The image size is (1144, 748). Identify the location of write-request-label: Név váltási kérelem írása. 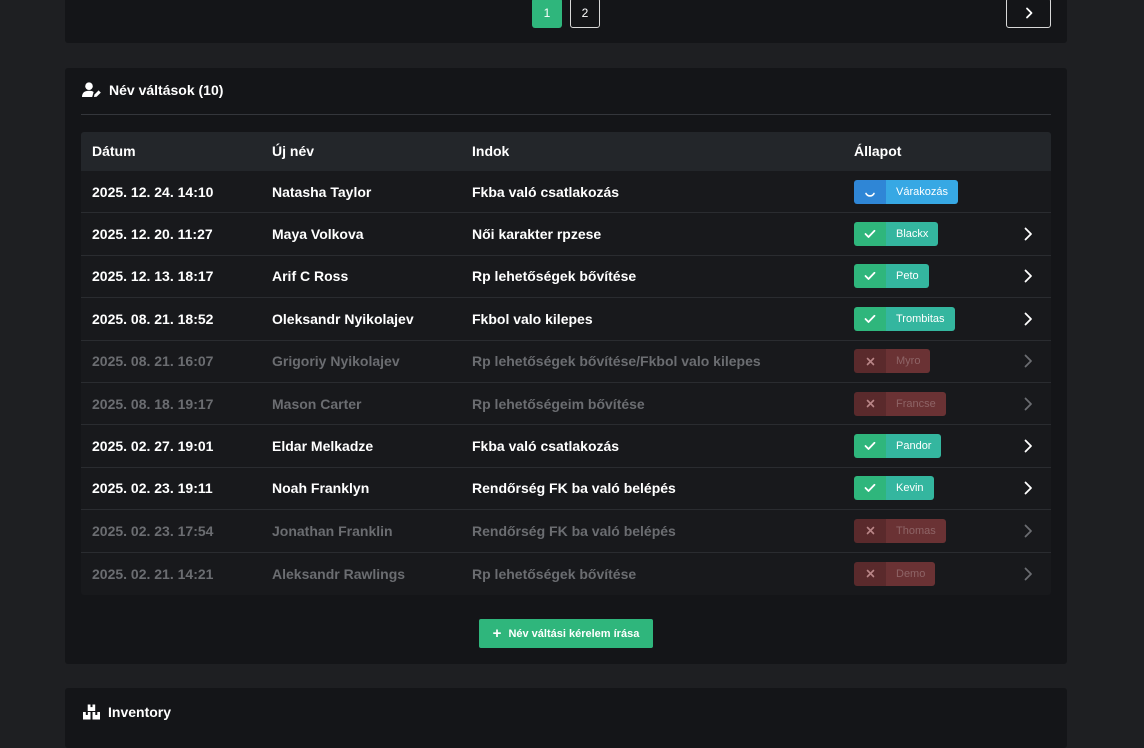
(574, 633).